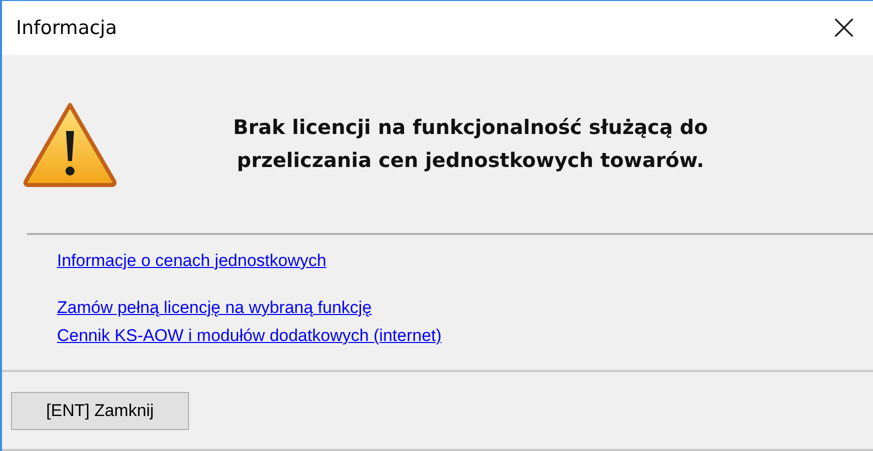 The width and height of the screenshot is (873, 451). What do you see at coordinates (214, 307) in the screenshot?
I see `link: Zamów pełną licencję na wybraną funkcję` at bounding box center [214, 307].